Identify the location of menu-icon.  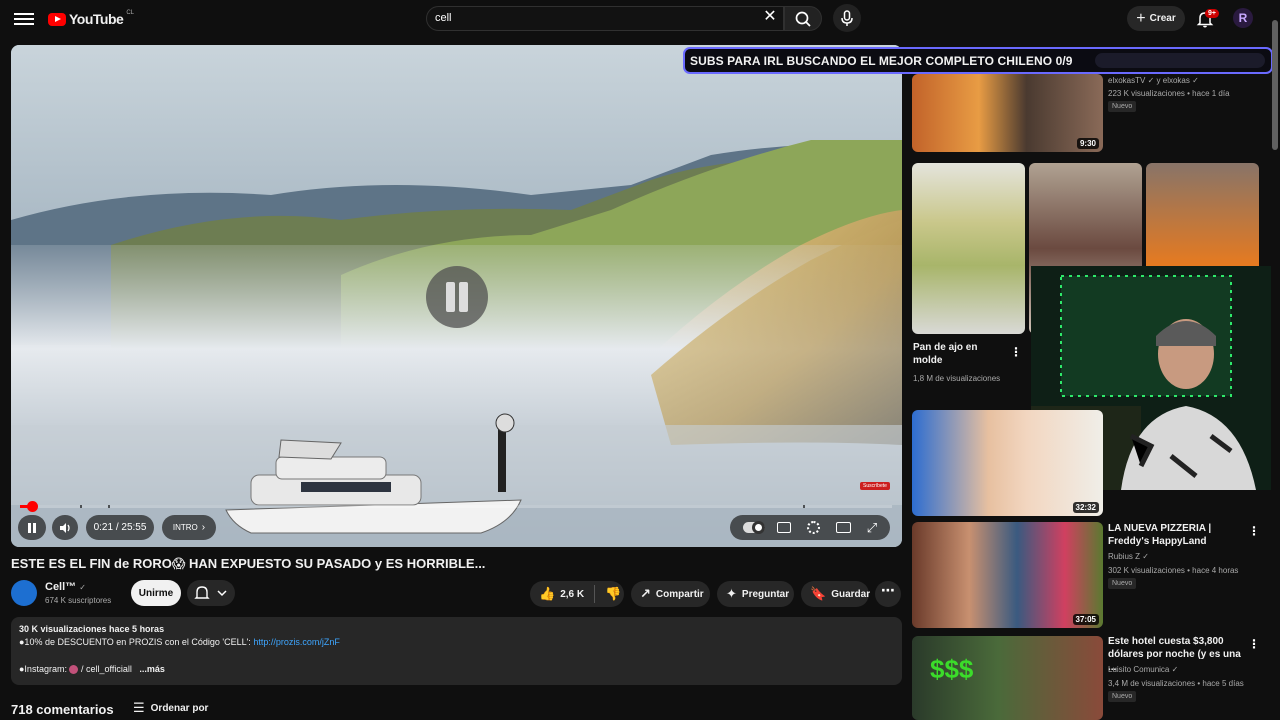
(24, 19).